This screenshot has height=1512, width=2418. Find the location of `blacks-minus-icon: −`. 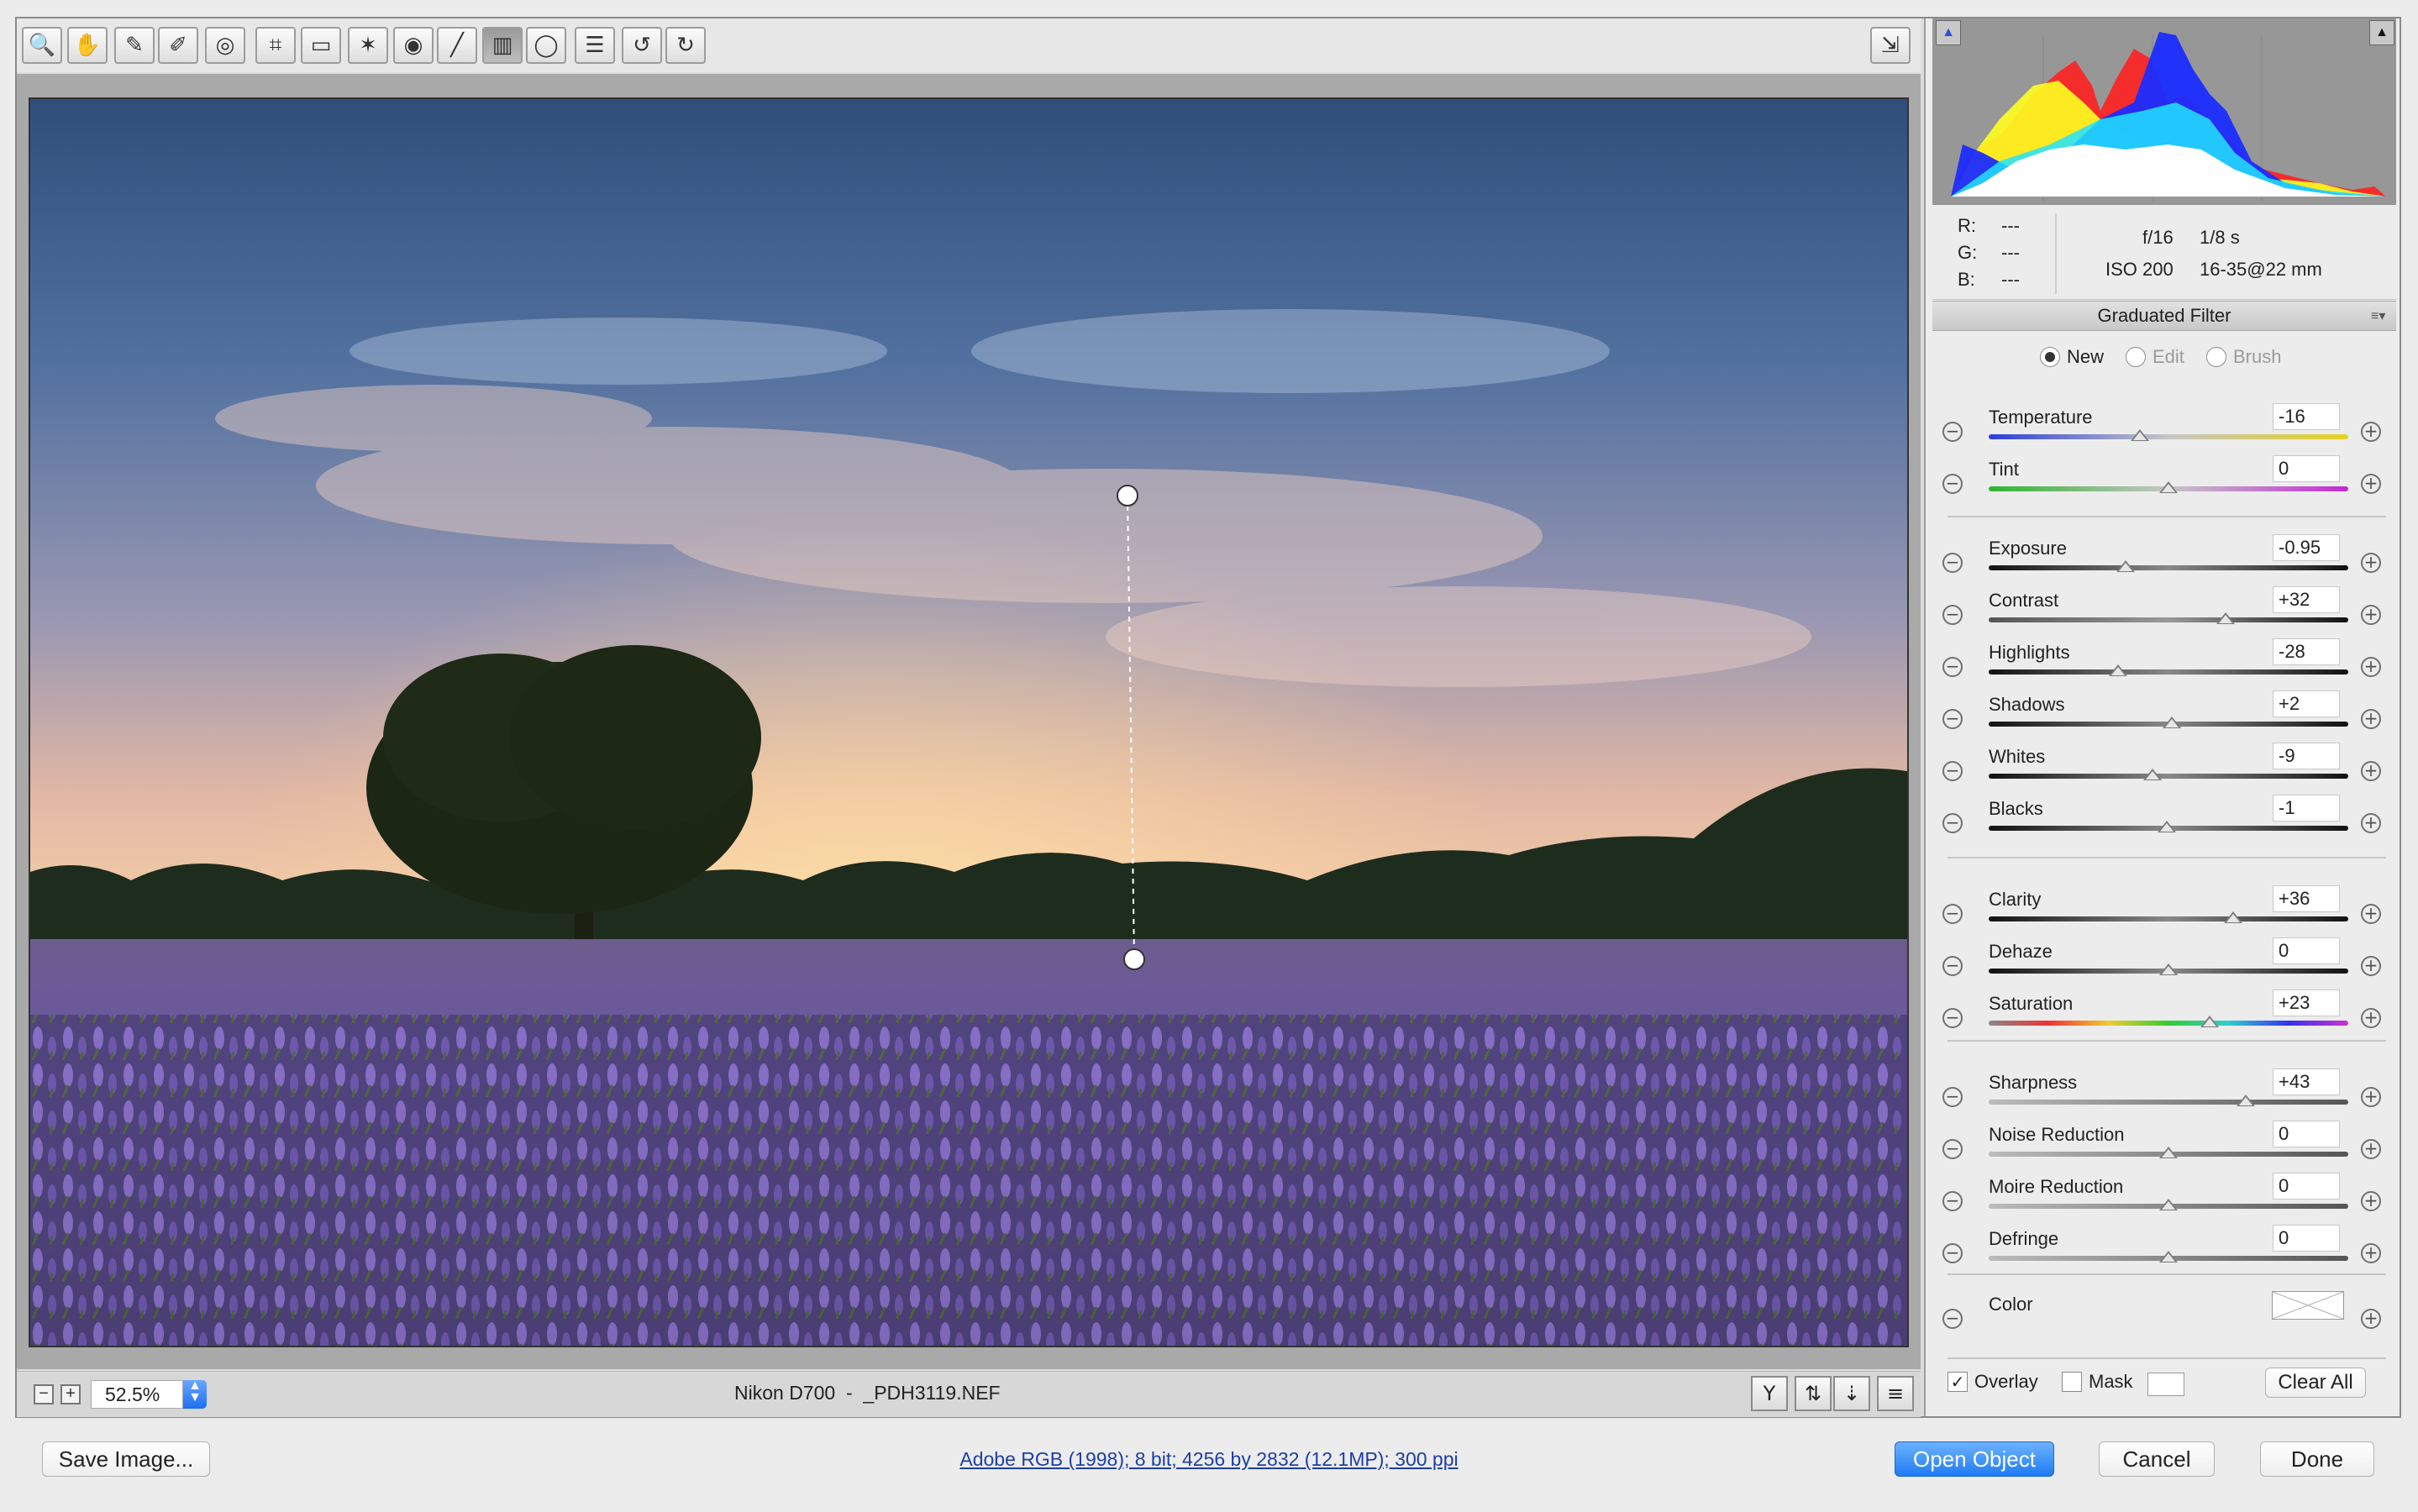

blacks-minus-icon: − is located at coordinates (1952, 823).